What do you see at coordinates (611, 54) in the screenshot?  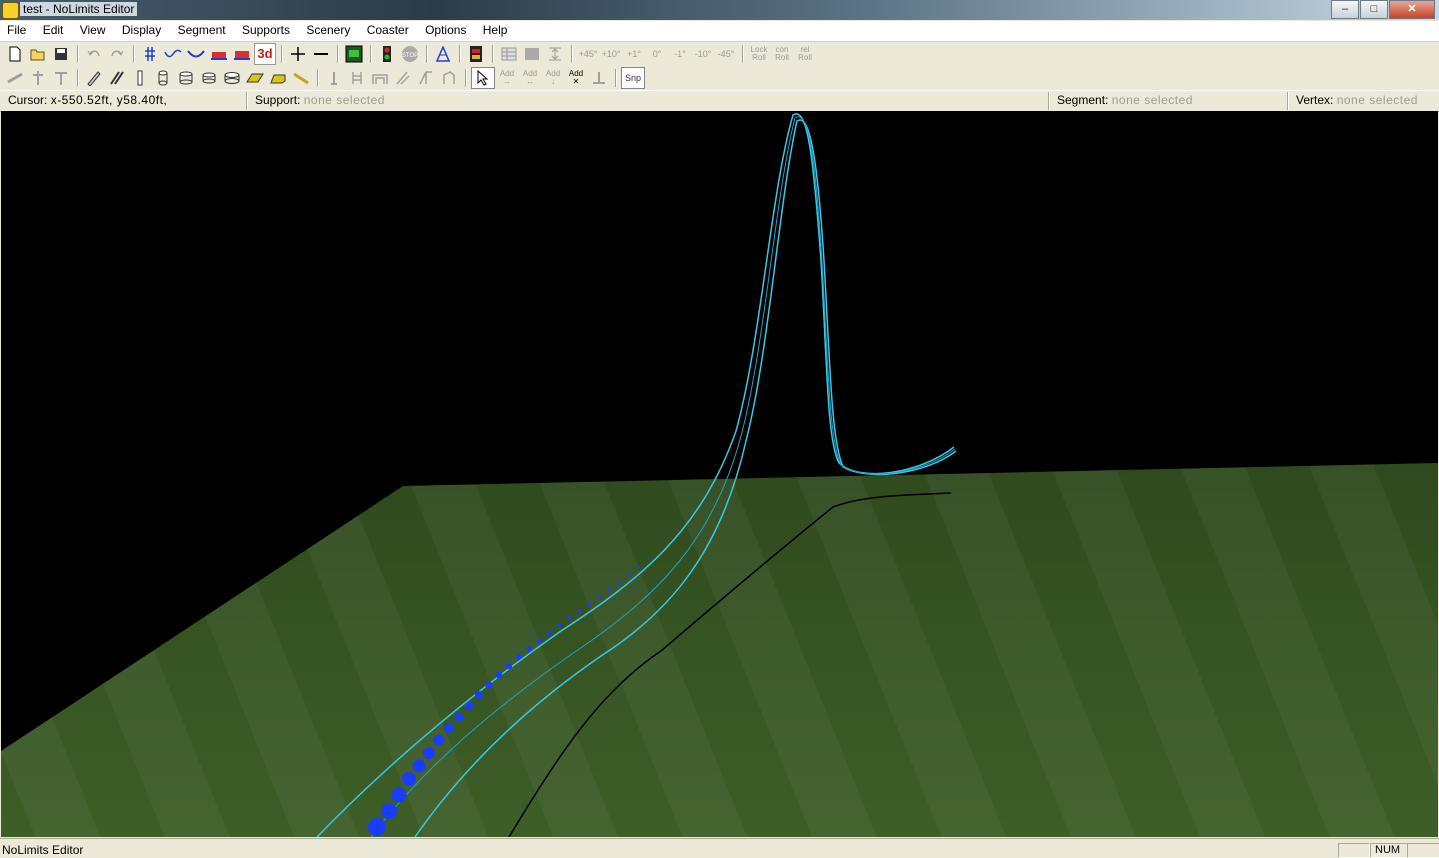 I see `angle-plus10-button: +10°` at bounding box center [611, 54].